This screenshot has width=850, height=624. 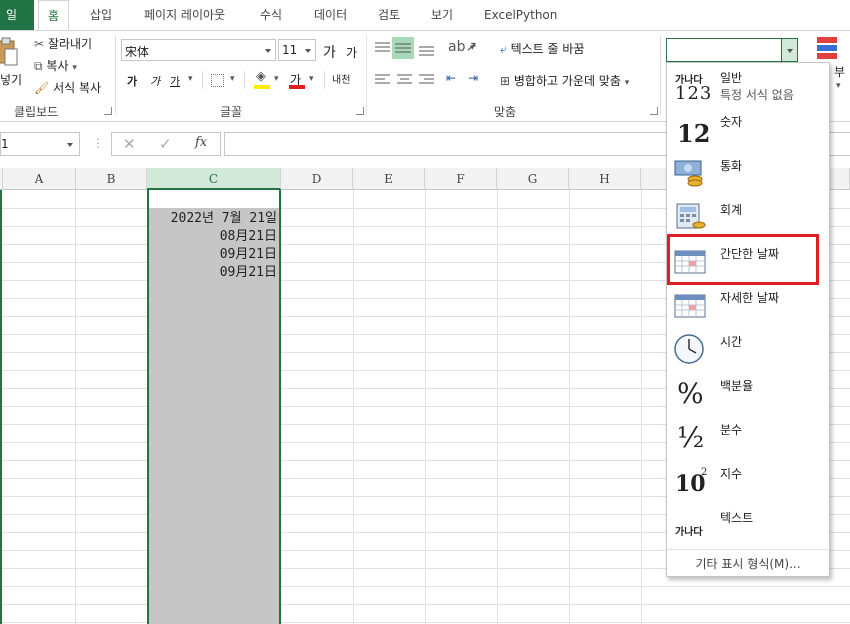 I want to click on align-top-icon, so click(x=383, y=48).